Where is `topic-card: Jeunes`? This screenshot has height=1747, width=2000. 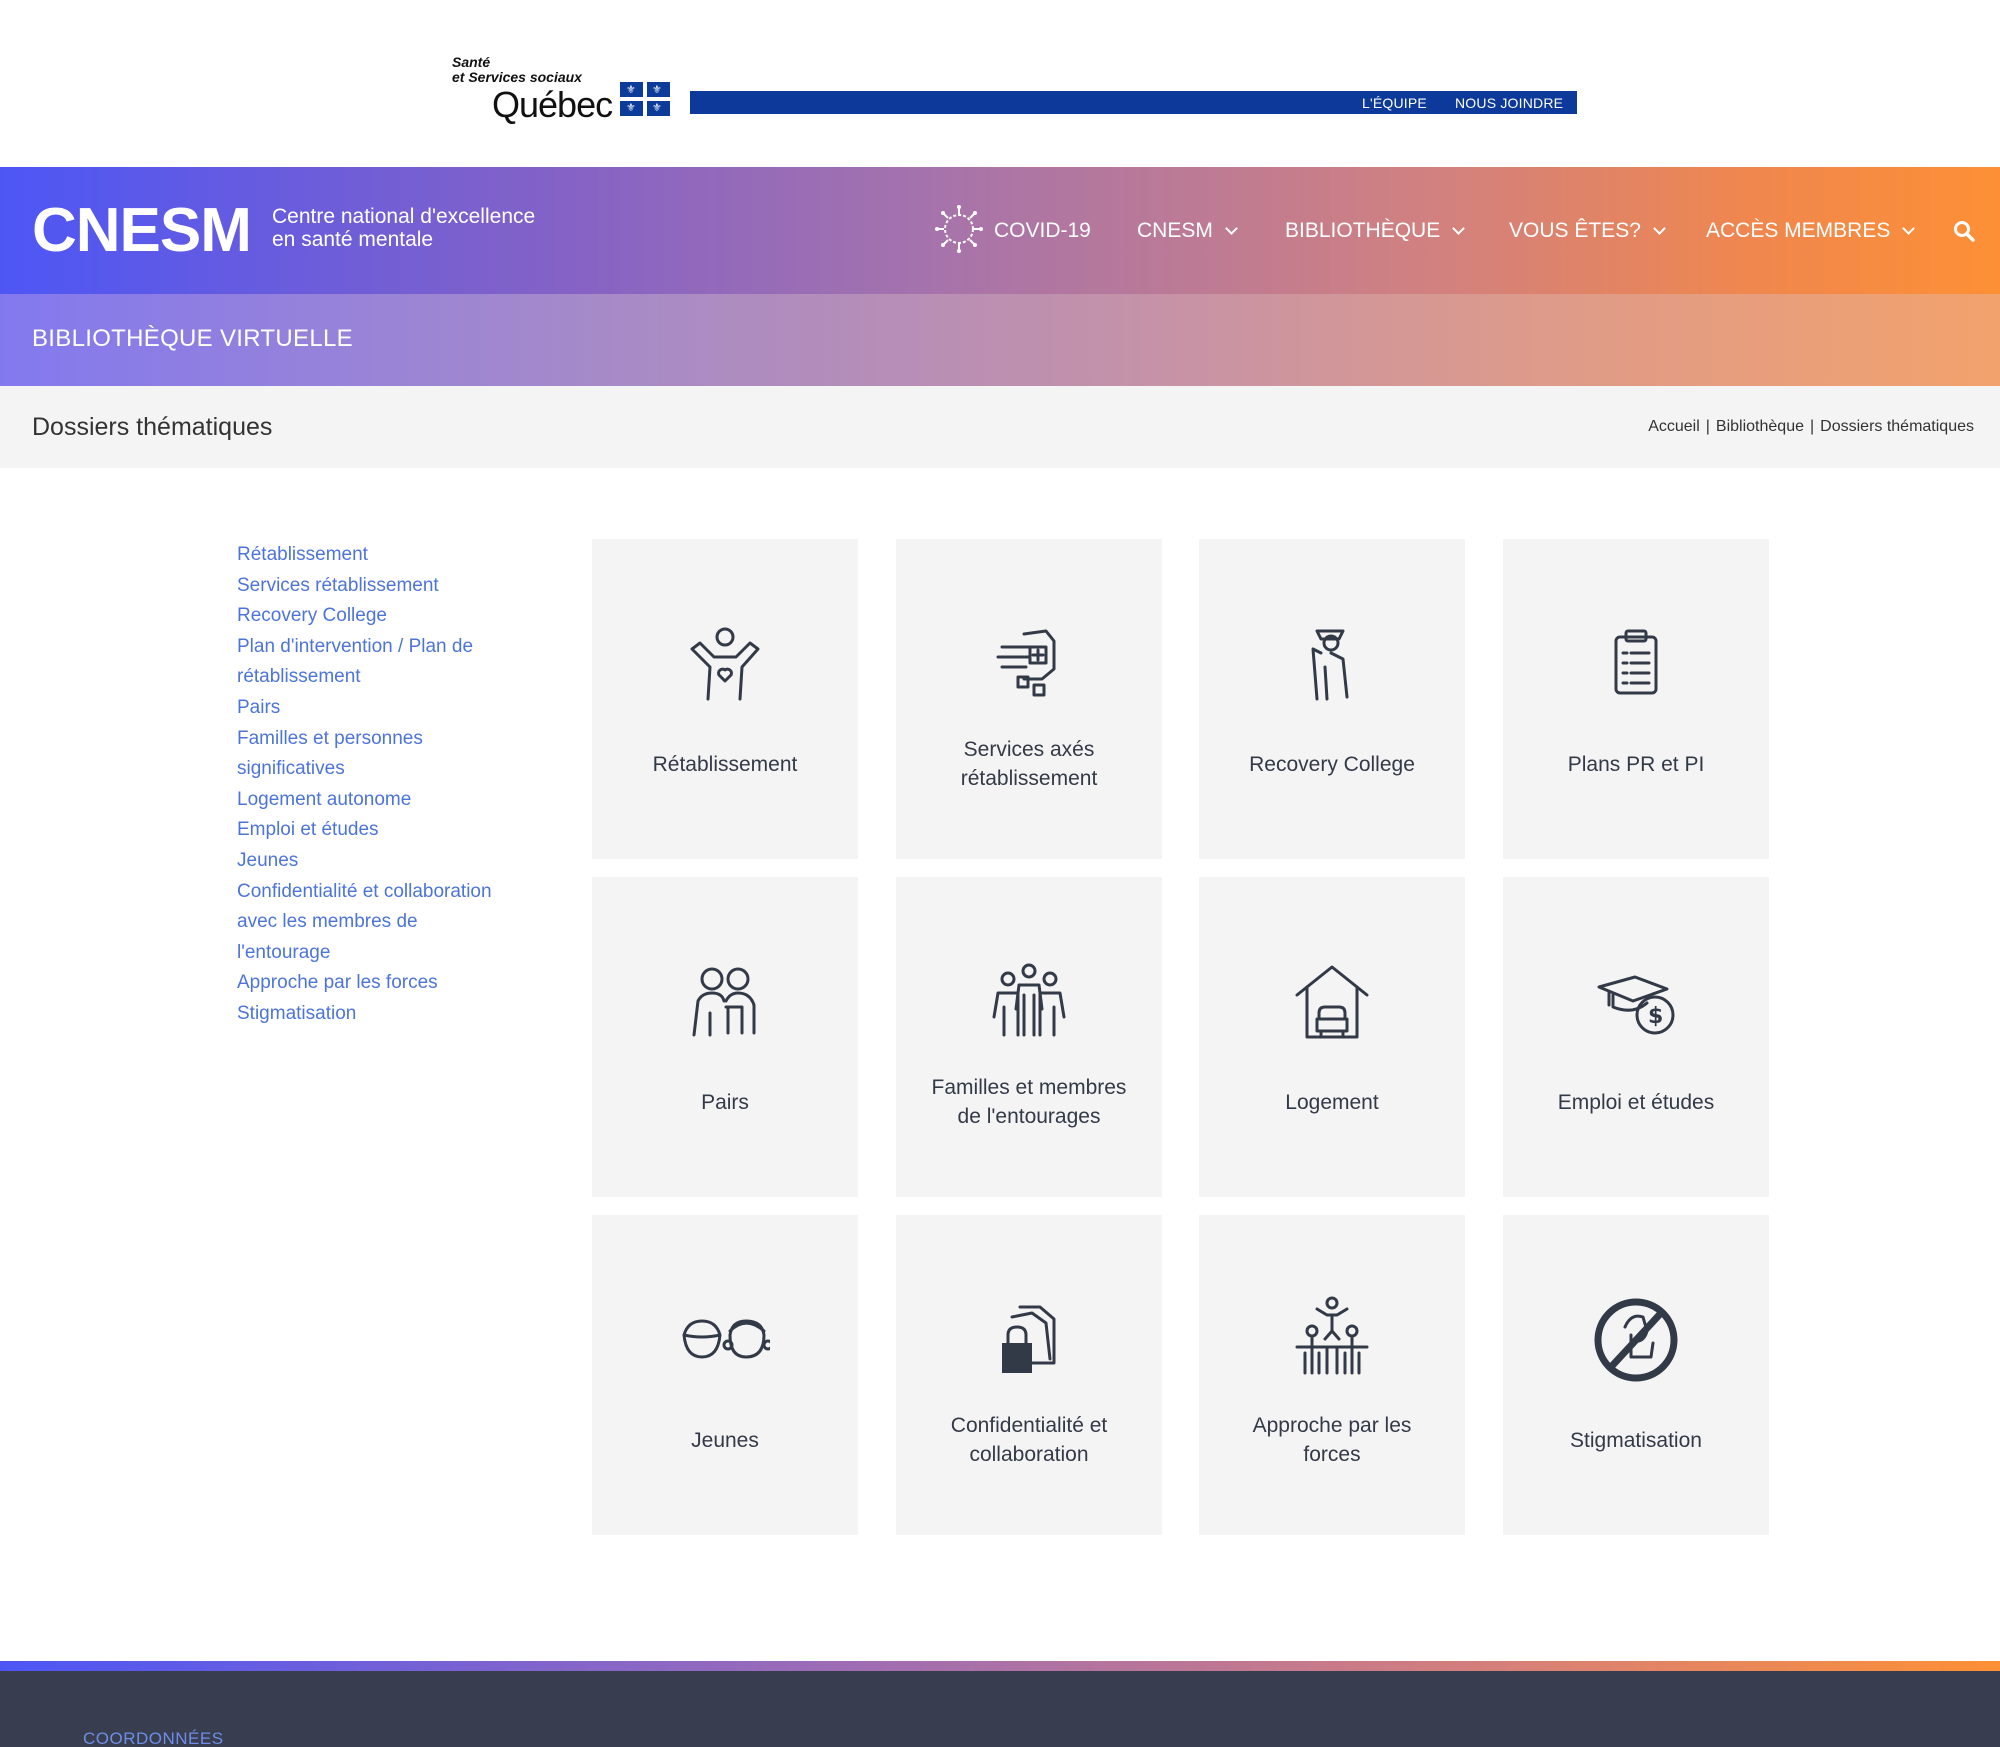 topic-card: Jeunes is located at coordinates (725, 1375).